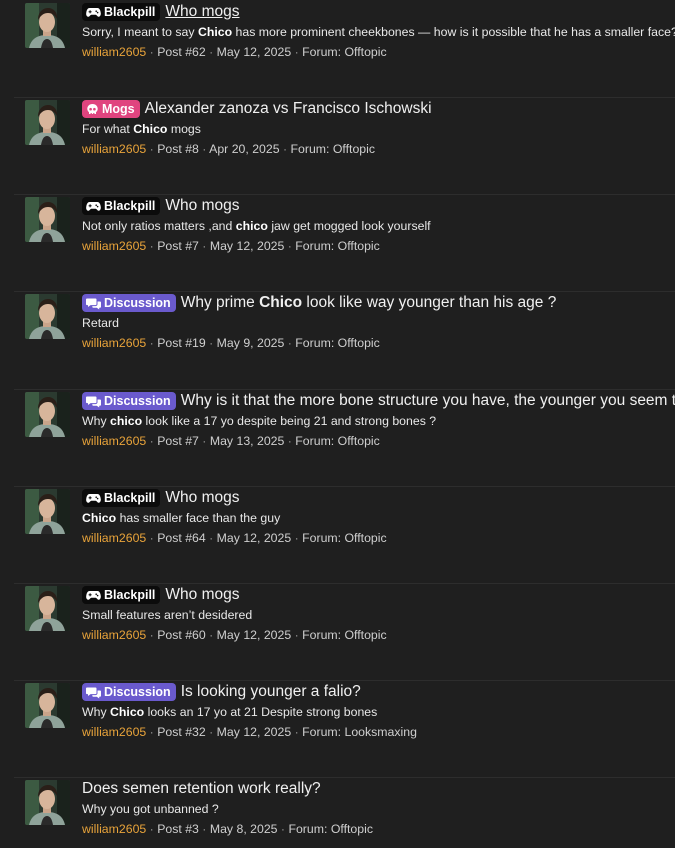  What do you see at coordinates (201, 789) in the screenshot?
I see `result-title-link: Does semen retention work really?` at bounding box center [201, 789].